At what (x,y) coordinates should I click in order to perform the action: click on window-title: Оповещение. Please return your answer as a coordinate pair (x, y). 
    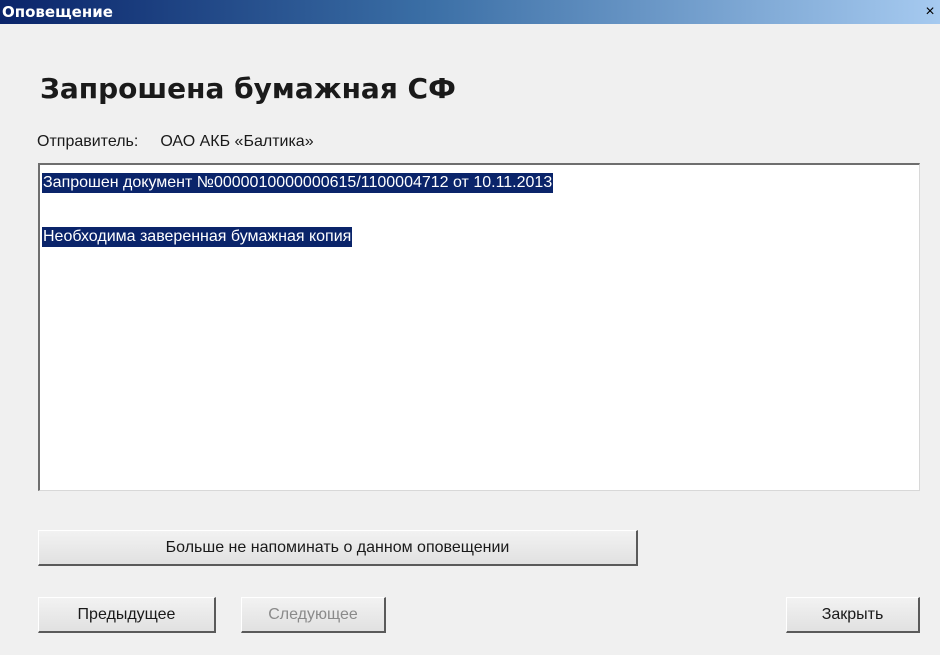
    Looking at the image, I should click on (57, 12).